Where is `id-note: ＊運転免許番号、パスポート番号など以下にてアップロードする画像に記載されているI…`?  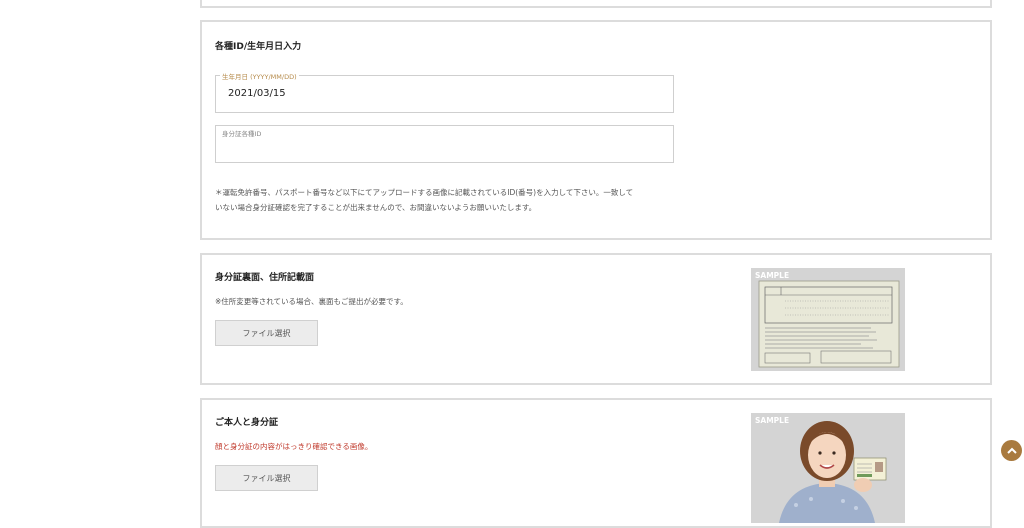
id-note: ＊運転免許番号、パスポート番号など以下にてアップロードする画像に記載されているI… is located at coordinates (450, 200).